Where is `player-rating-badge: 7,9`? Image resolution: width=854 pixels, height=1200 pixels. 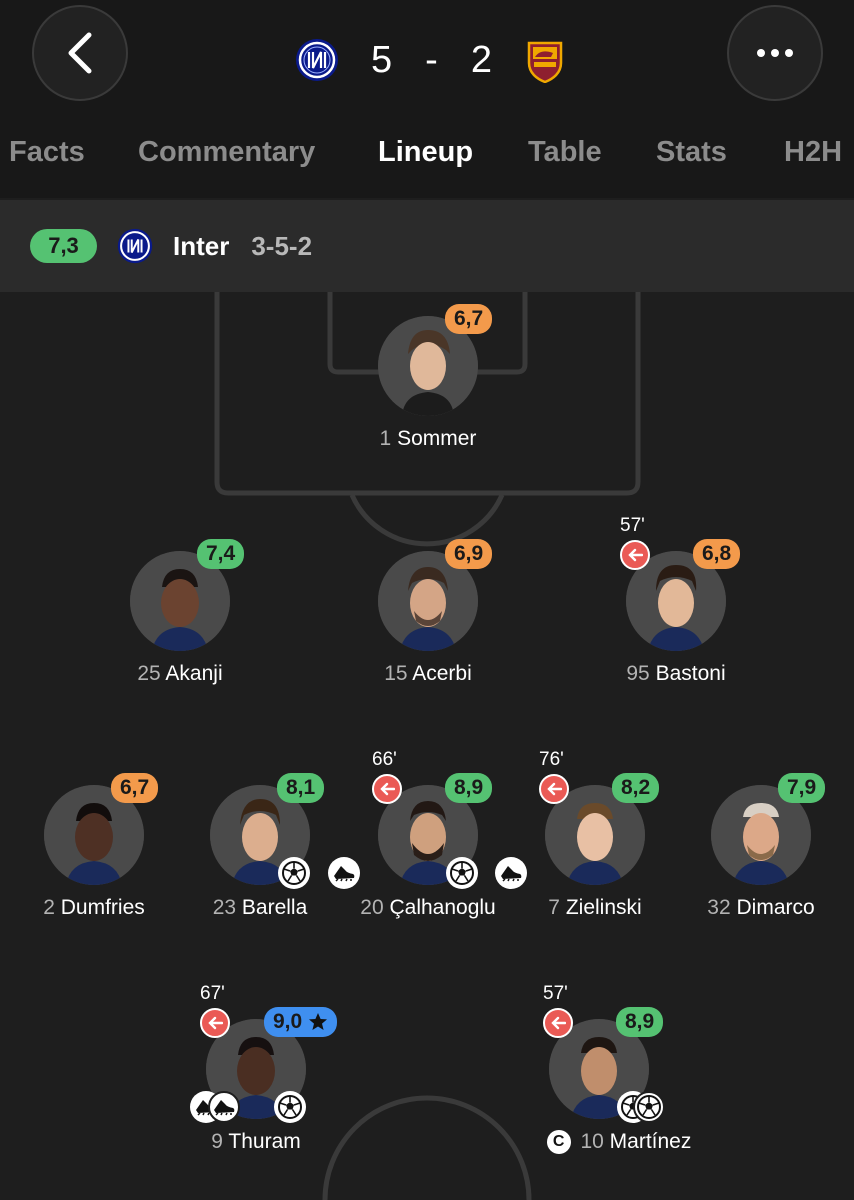
player-rating-badge: 7,9 is located at coordinates (802, 788).